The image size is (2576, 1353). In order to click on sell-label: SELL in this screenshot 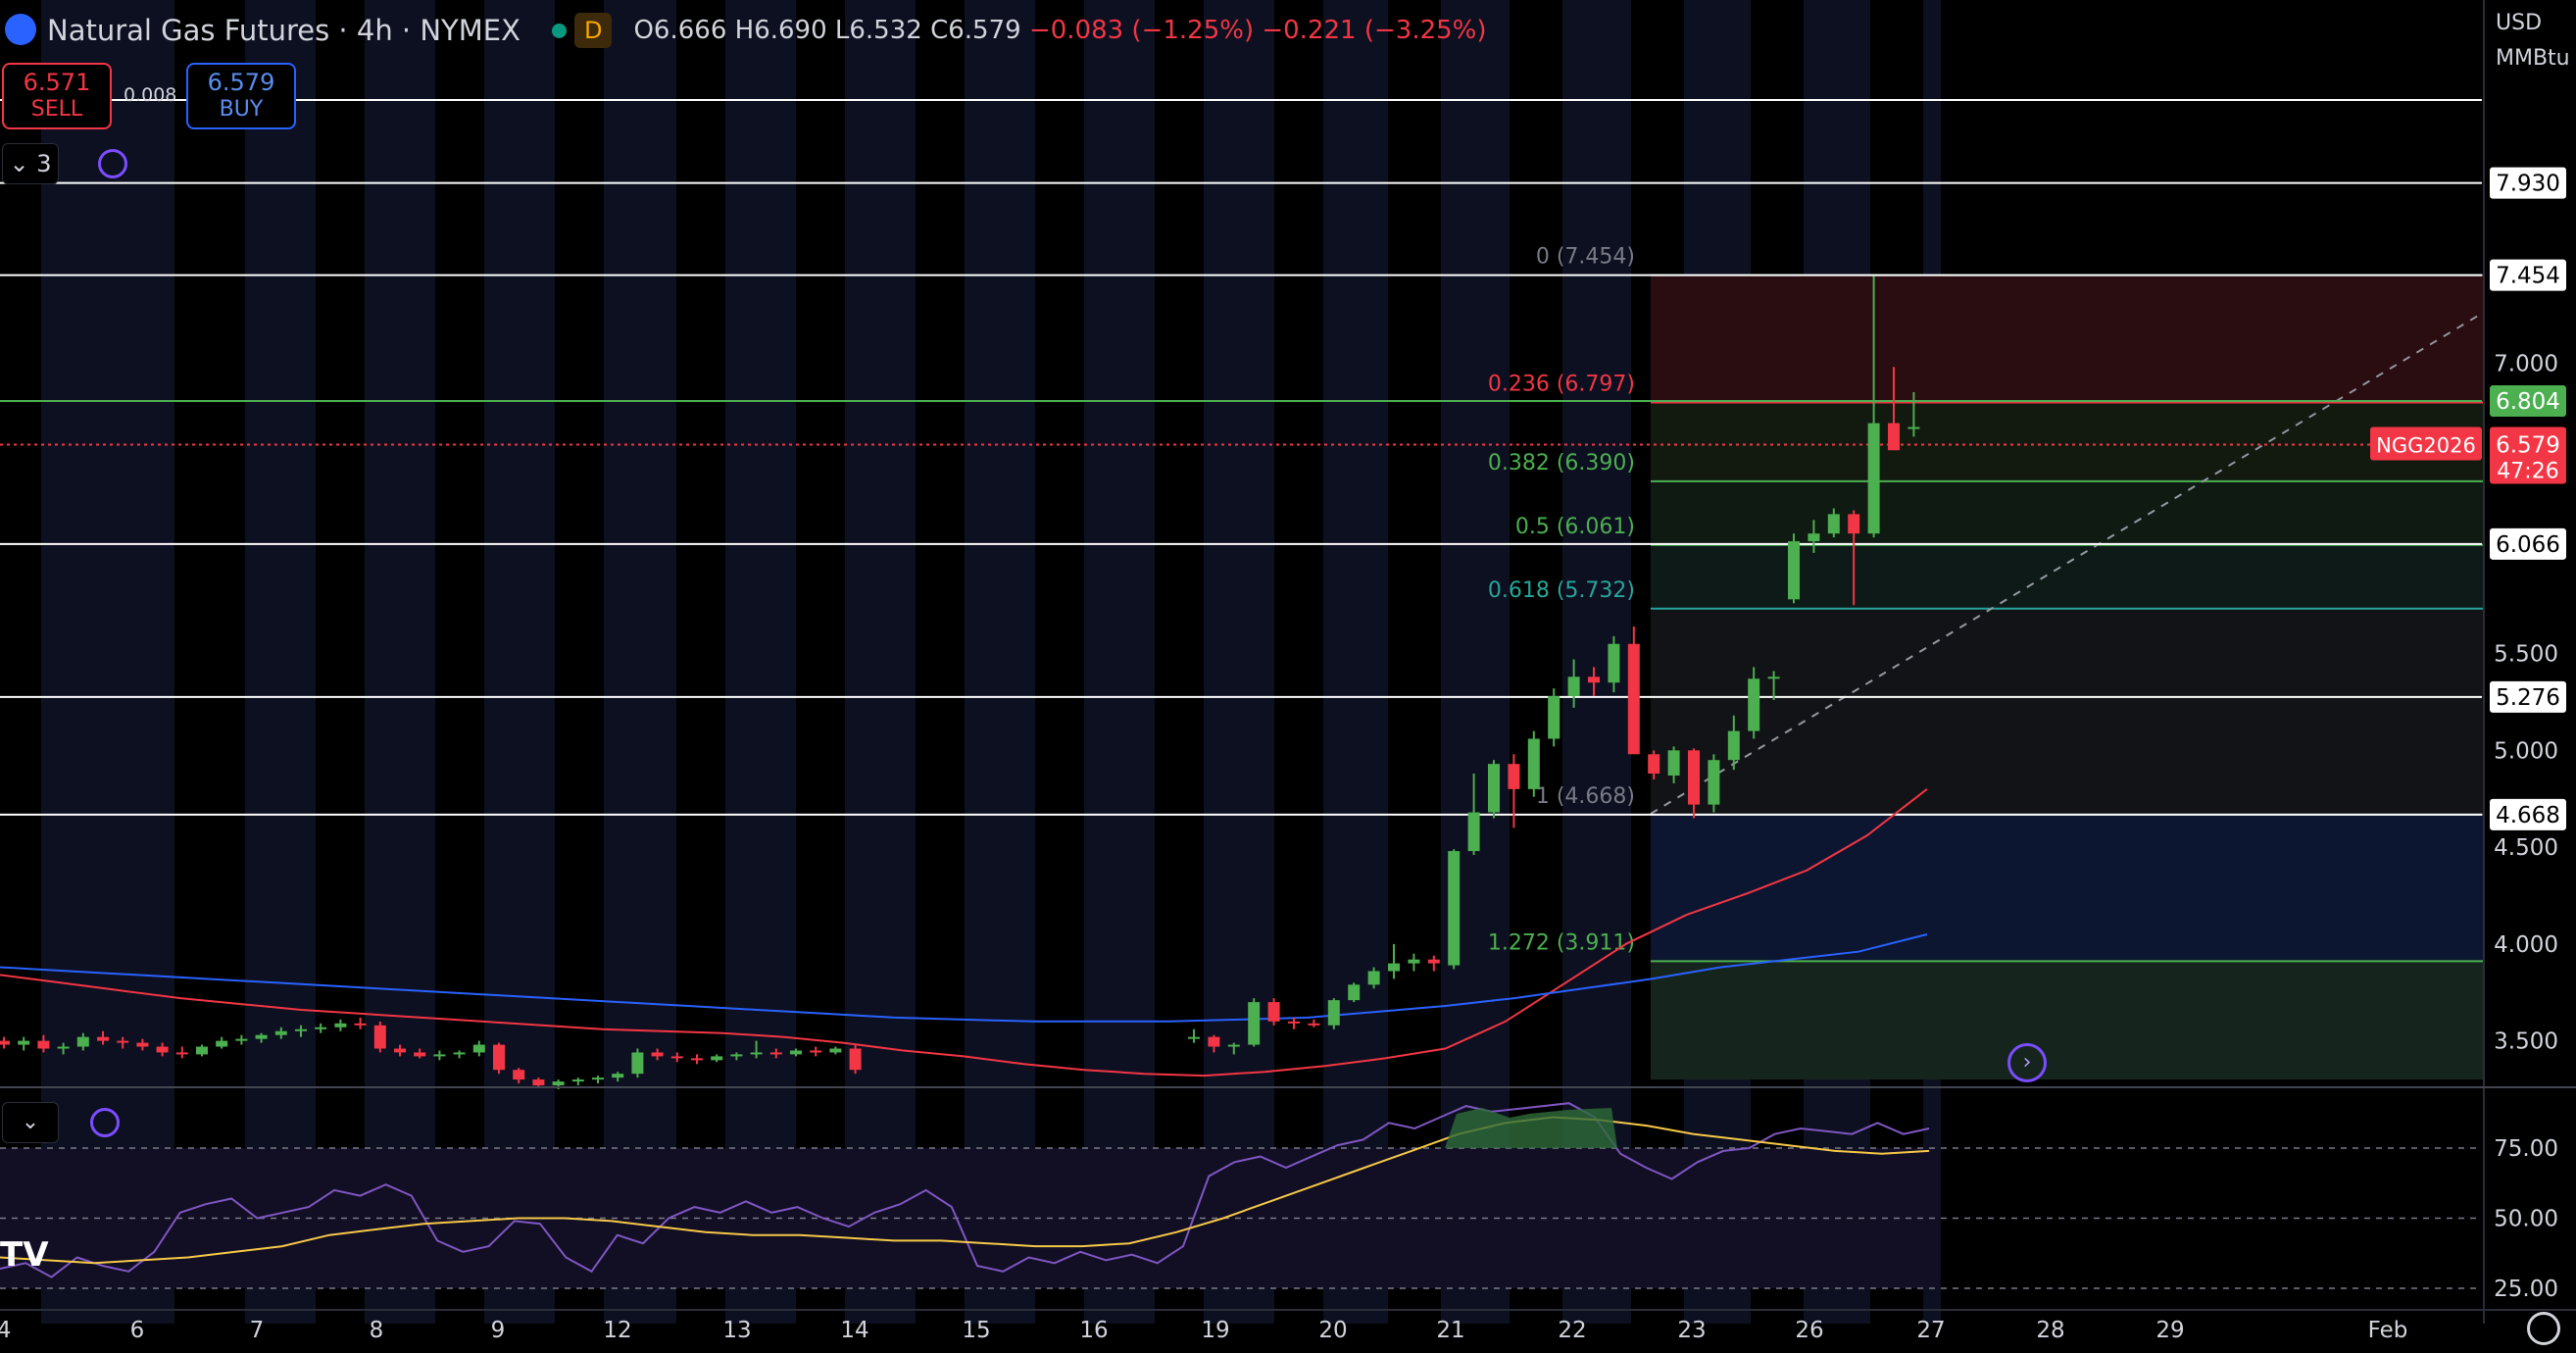, I will do `click(56, 109)`.